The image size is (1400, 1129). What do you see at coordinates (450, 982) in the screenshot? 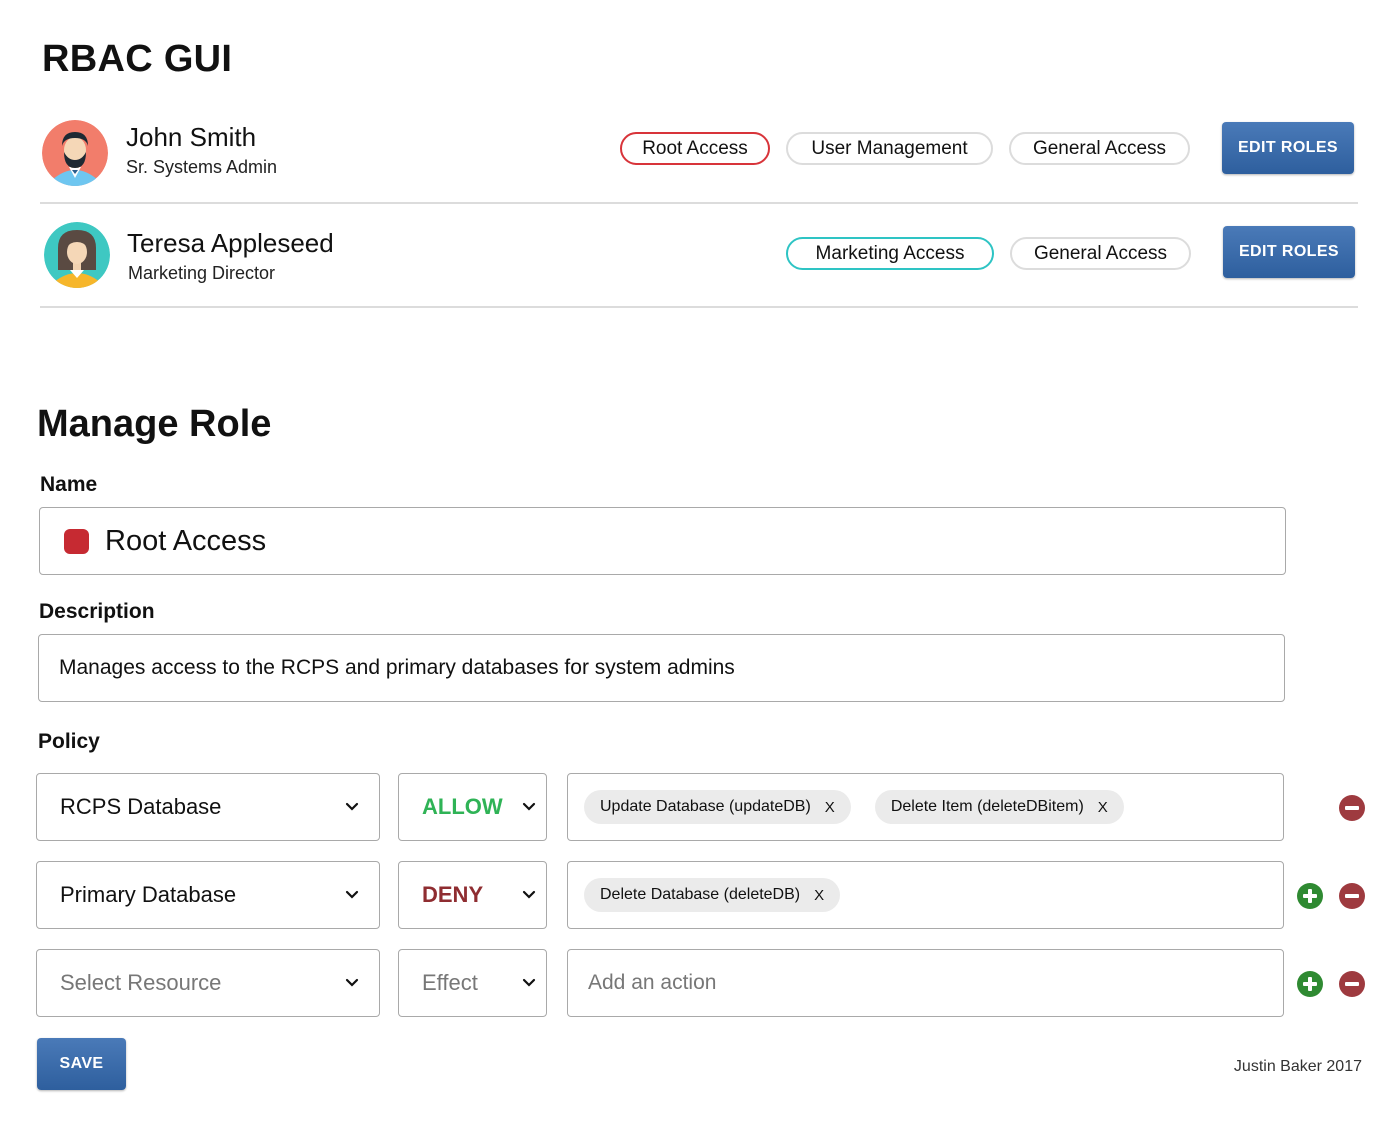
I see `effect-select-placeholder: Effect` at bounding box center [450, 982].